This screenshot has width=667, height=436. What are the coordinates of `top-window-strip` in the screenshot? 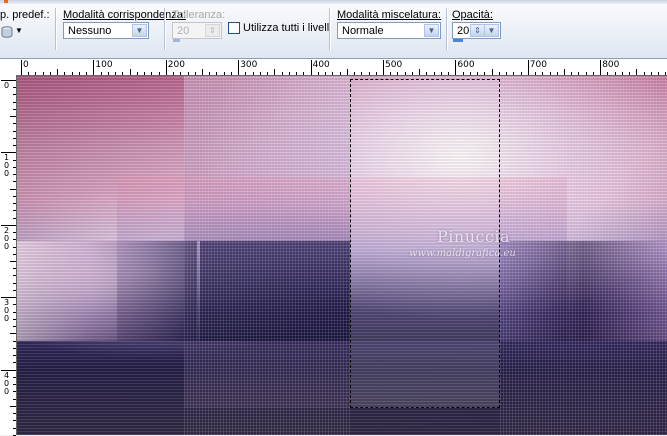 It's located at (333, 2).